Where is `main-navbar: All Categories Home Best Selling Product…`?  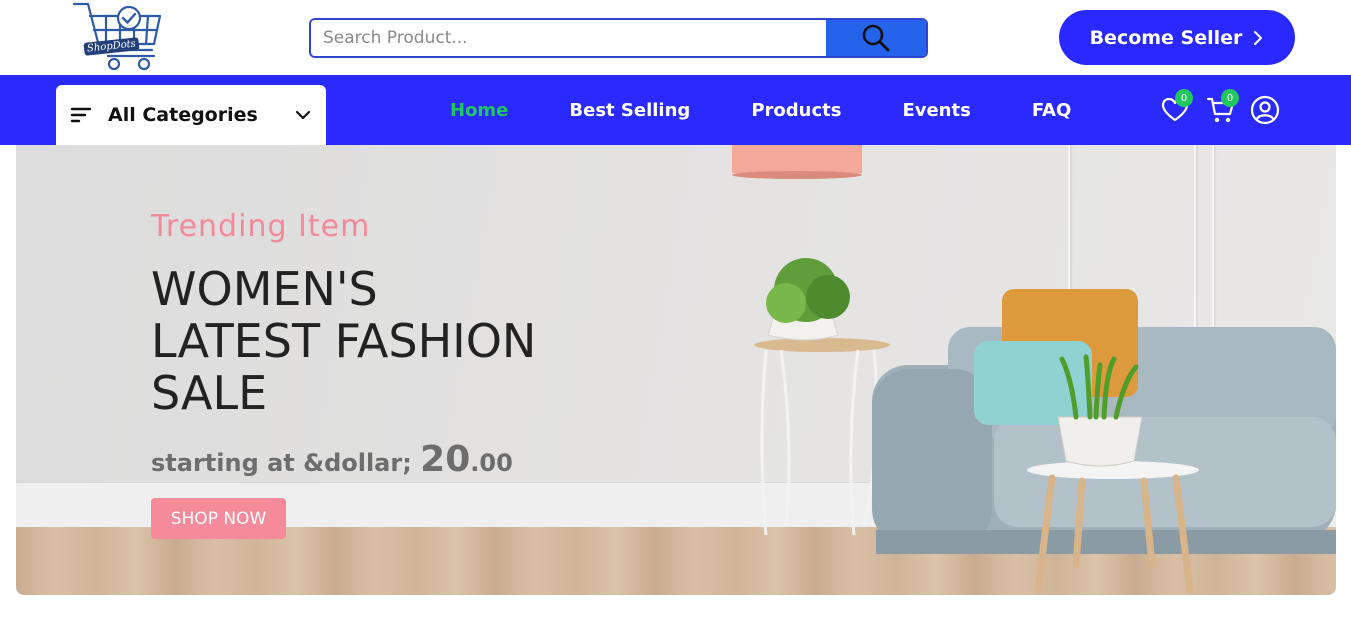
main-navbar: All Categories Home Best Selling Product… is located at coordinates (675, 110).